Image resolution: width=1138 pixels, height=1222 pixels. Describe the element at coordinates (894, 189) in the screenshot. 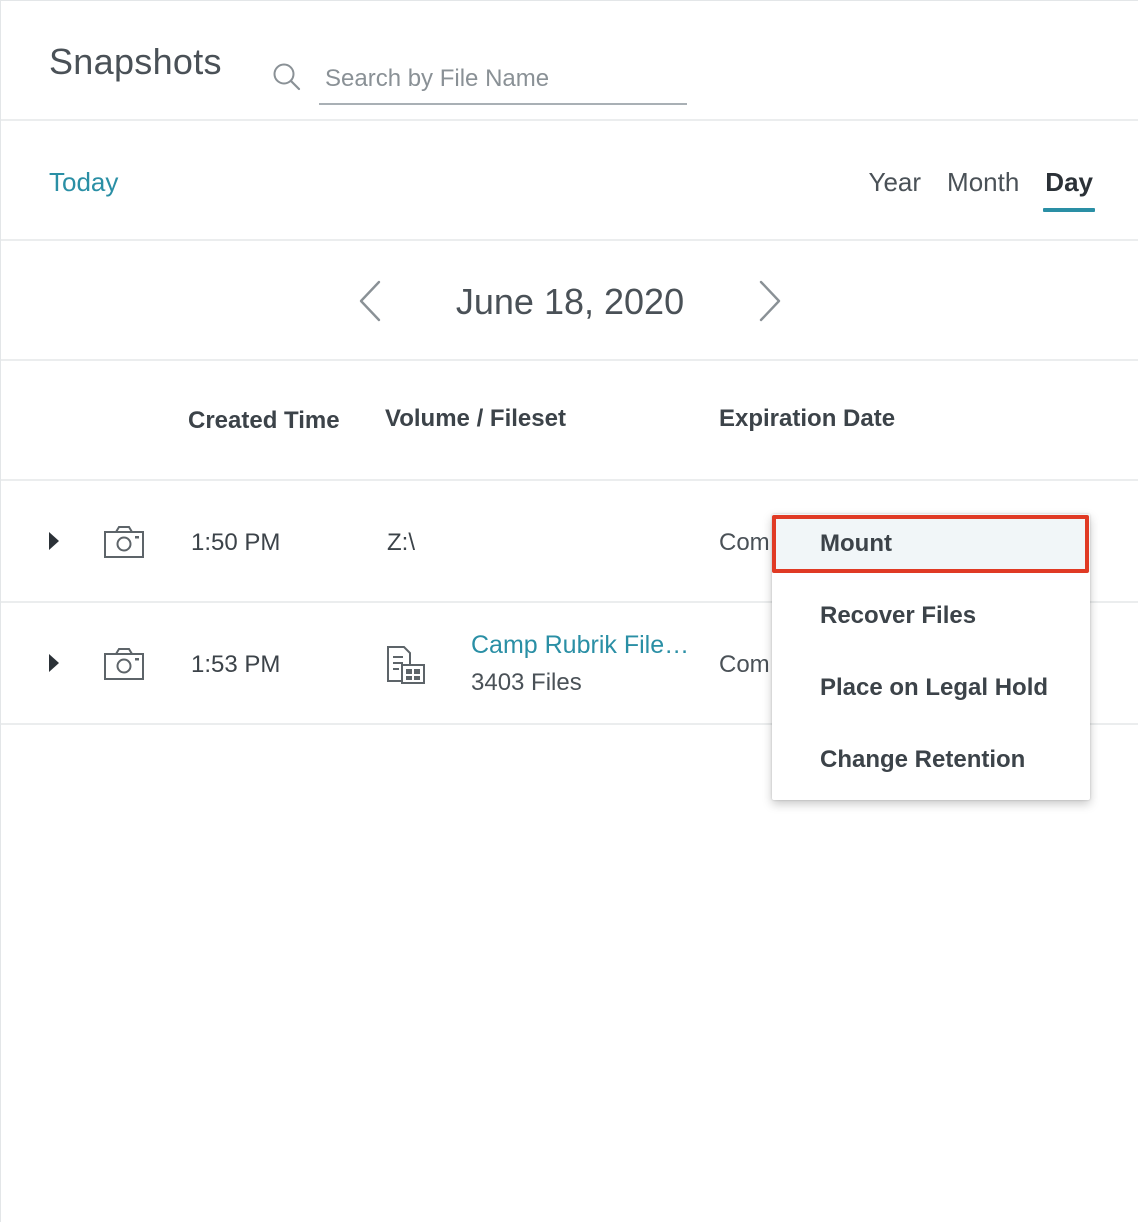

I see `tab-year: Year` at that location.